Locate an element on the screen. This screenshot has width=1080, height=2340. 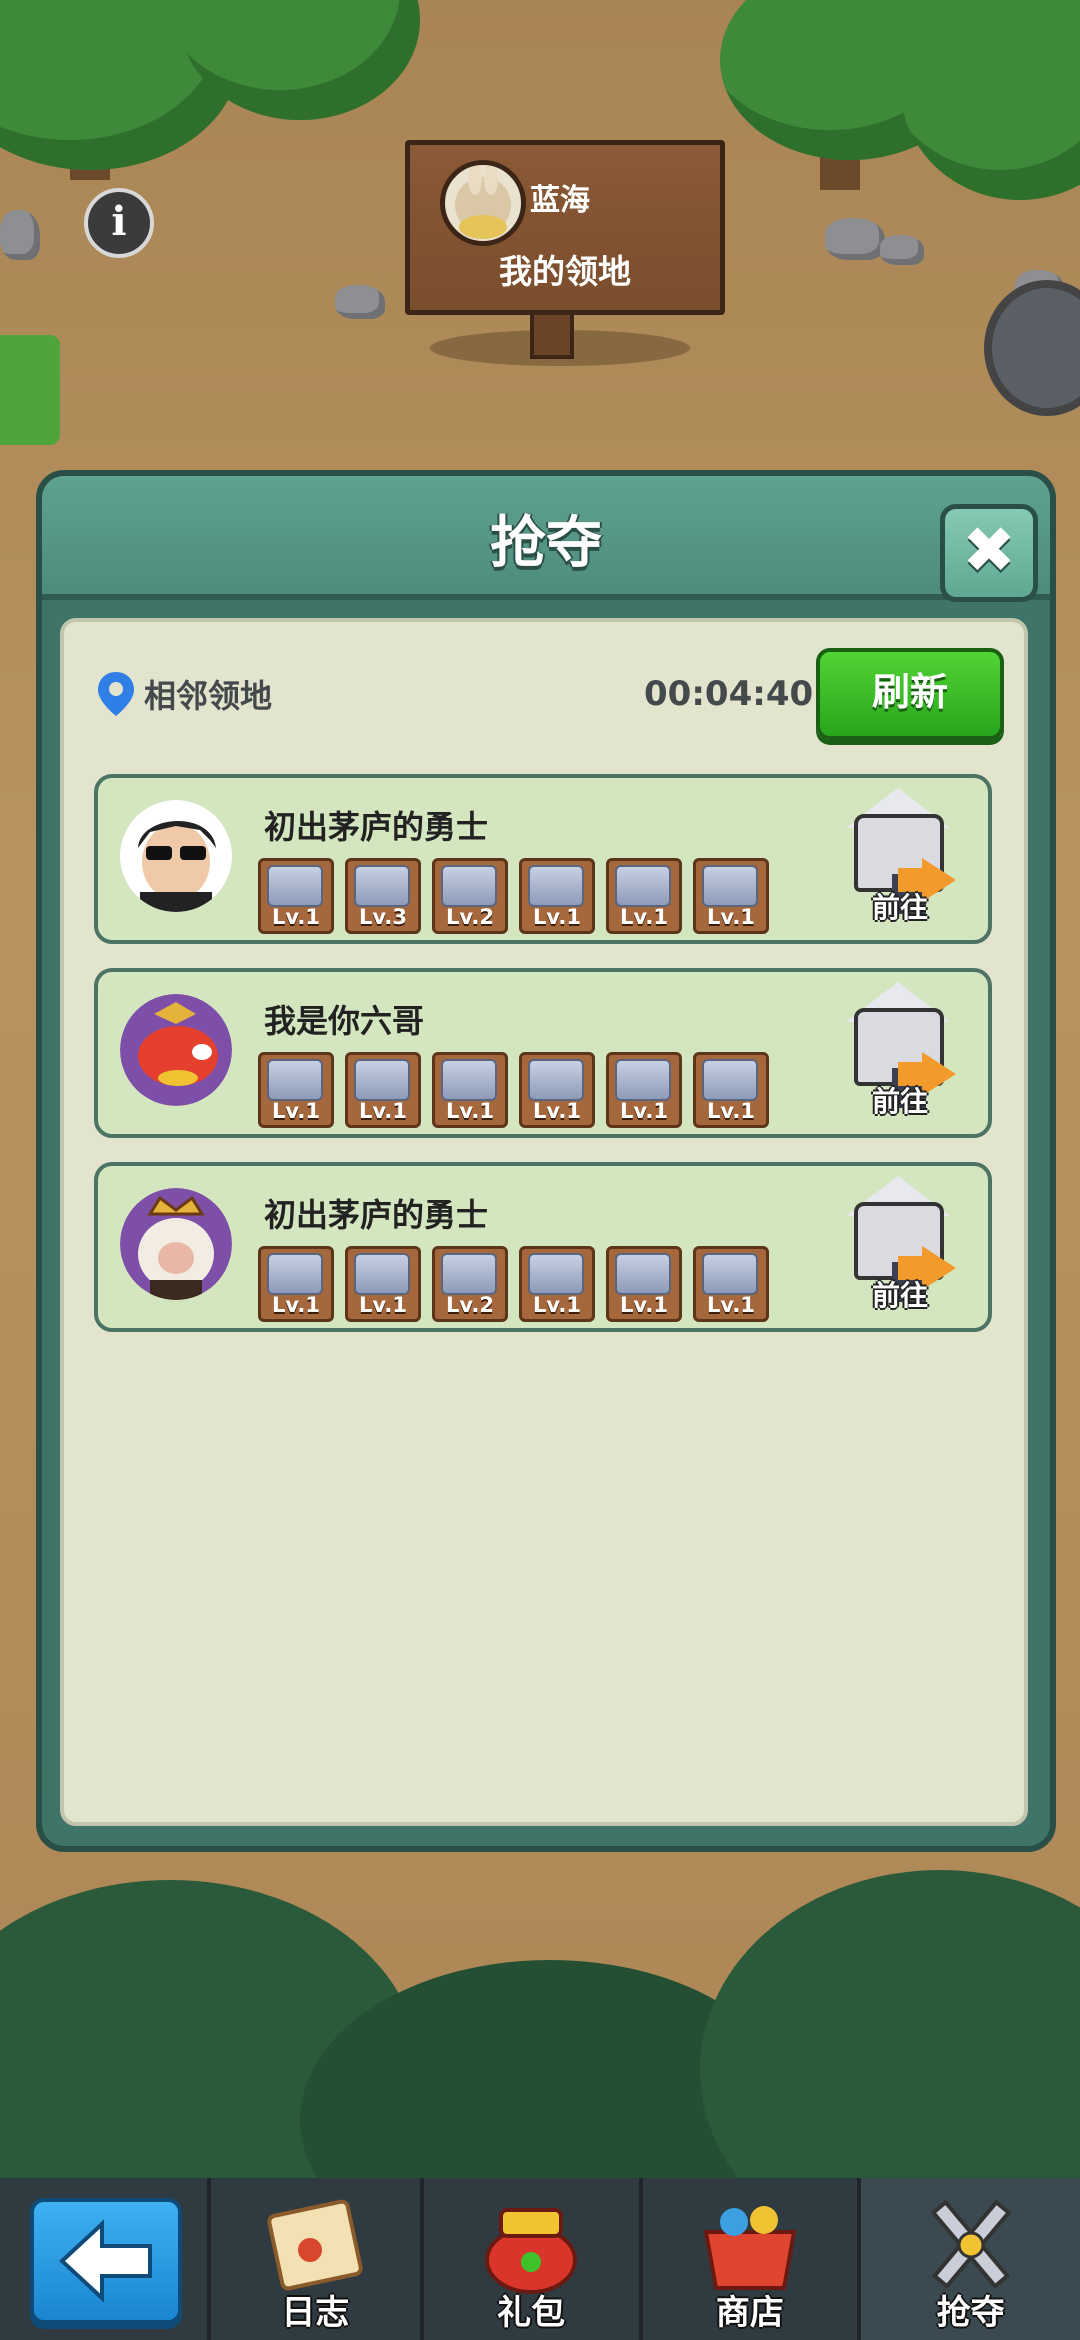
bottom-nav-bar: 日志 礼包 商店 抢夺 is located at coordinates (540, 2259).